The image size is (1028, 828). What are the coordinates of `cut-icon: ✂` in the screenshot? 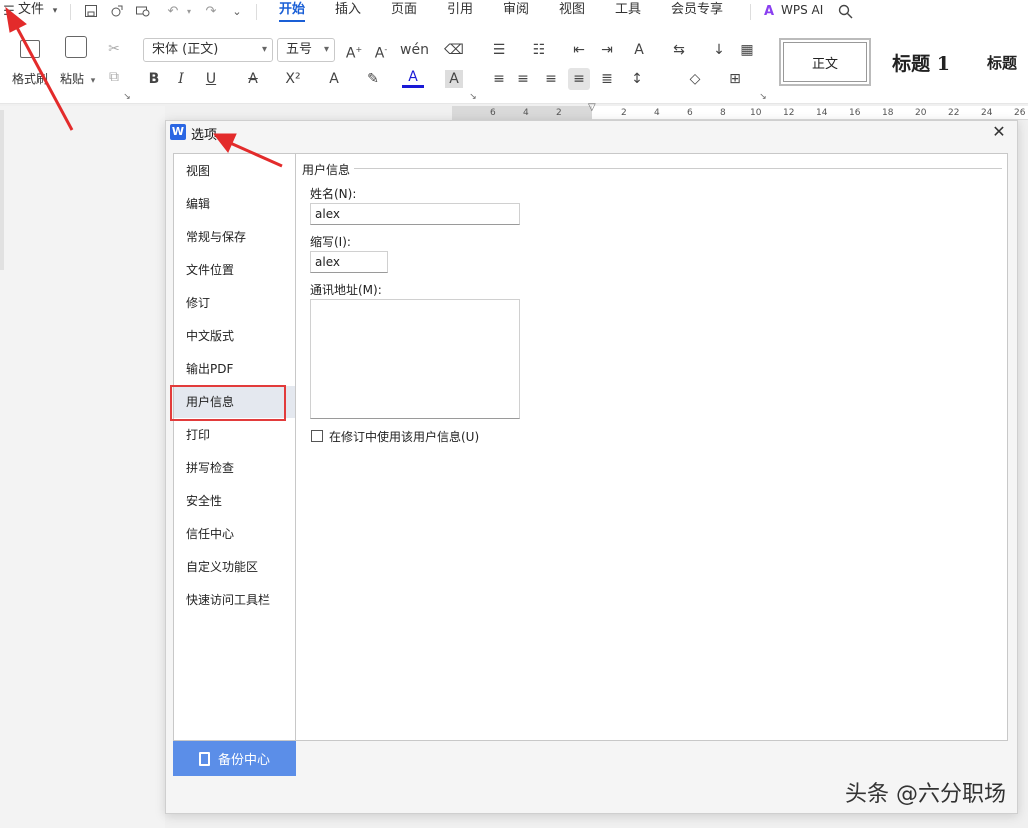 It's located at (114, 49).